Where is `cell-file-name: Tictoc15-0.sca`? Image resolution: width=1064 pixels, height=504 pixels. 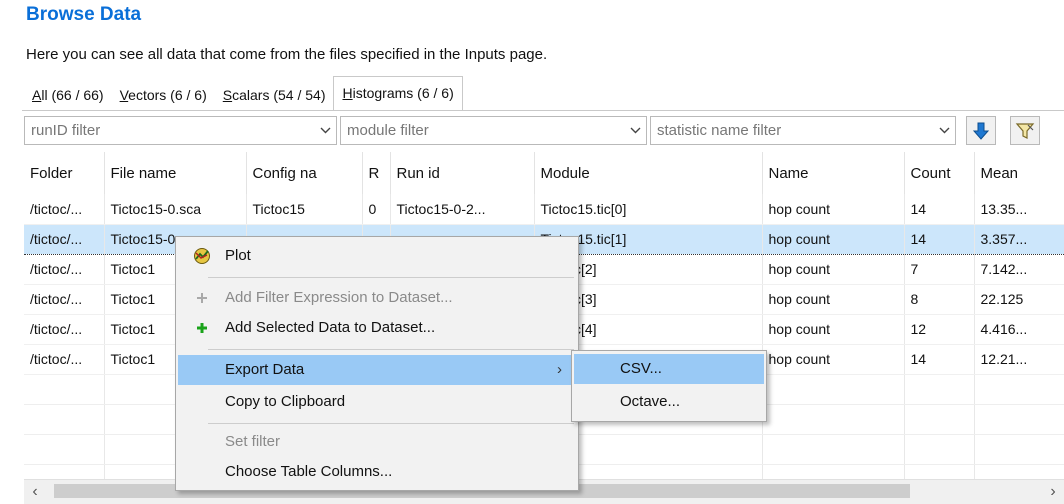 cell-file-name: Tictoc15-0.sca is located at coordinates (175, 209).